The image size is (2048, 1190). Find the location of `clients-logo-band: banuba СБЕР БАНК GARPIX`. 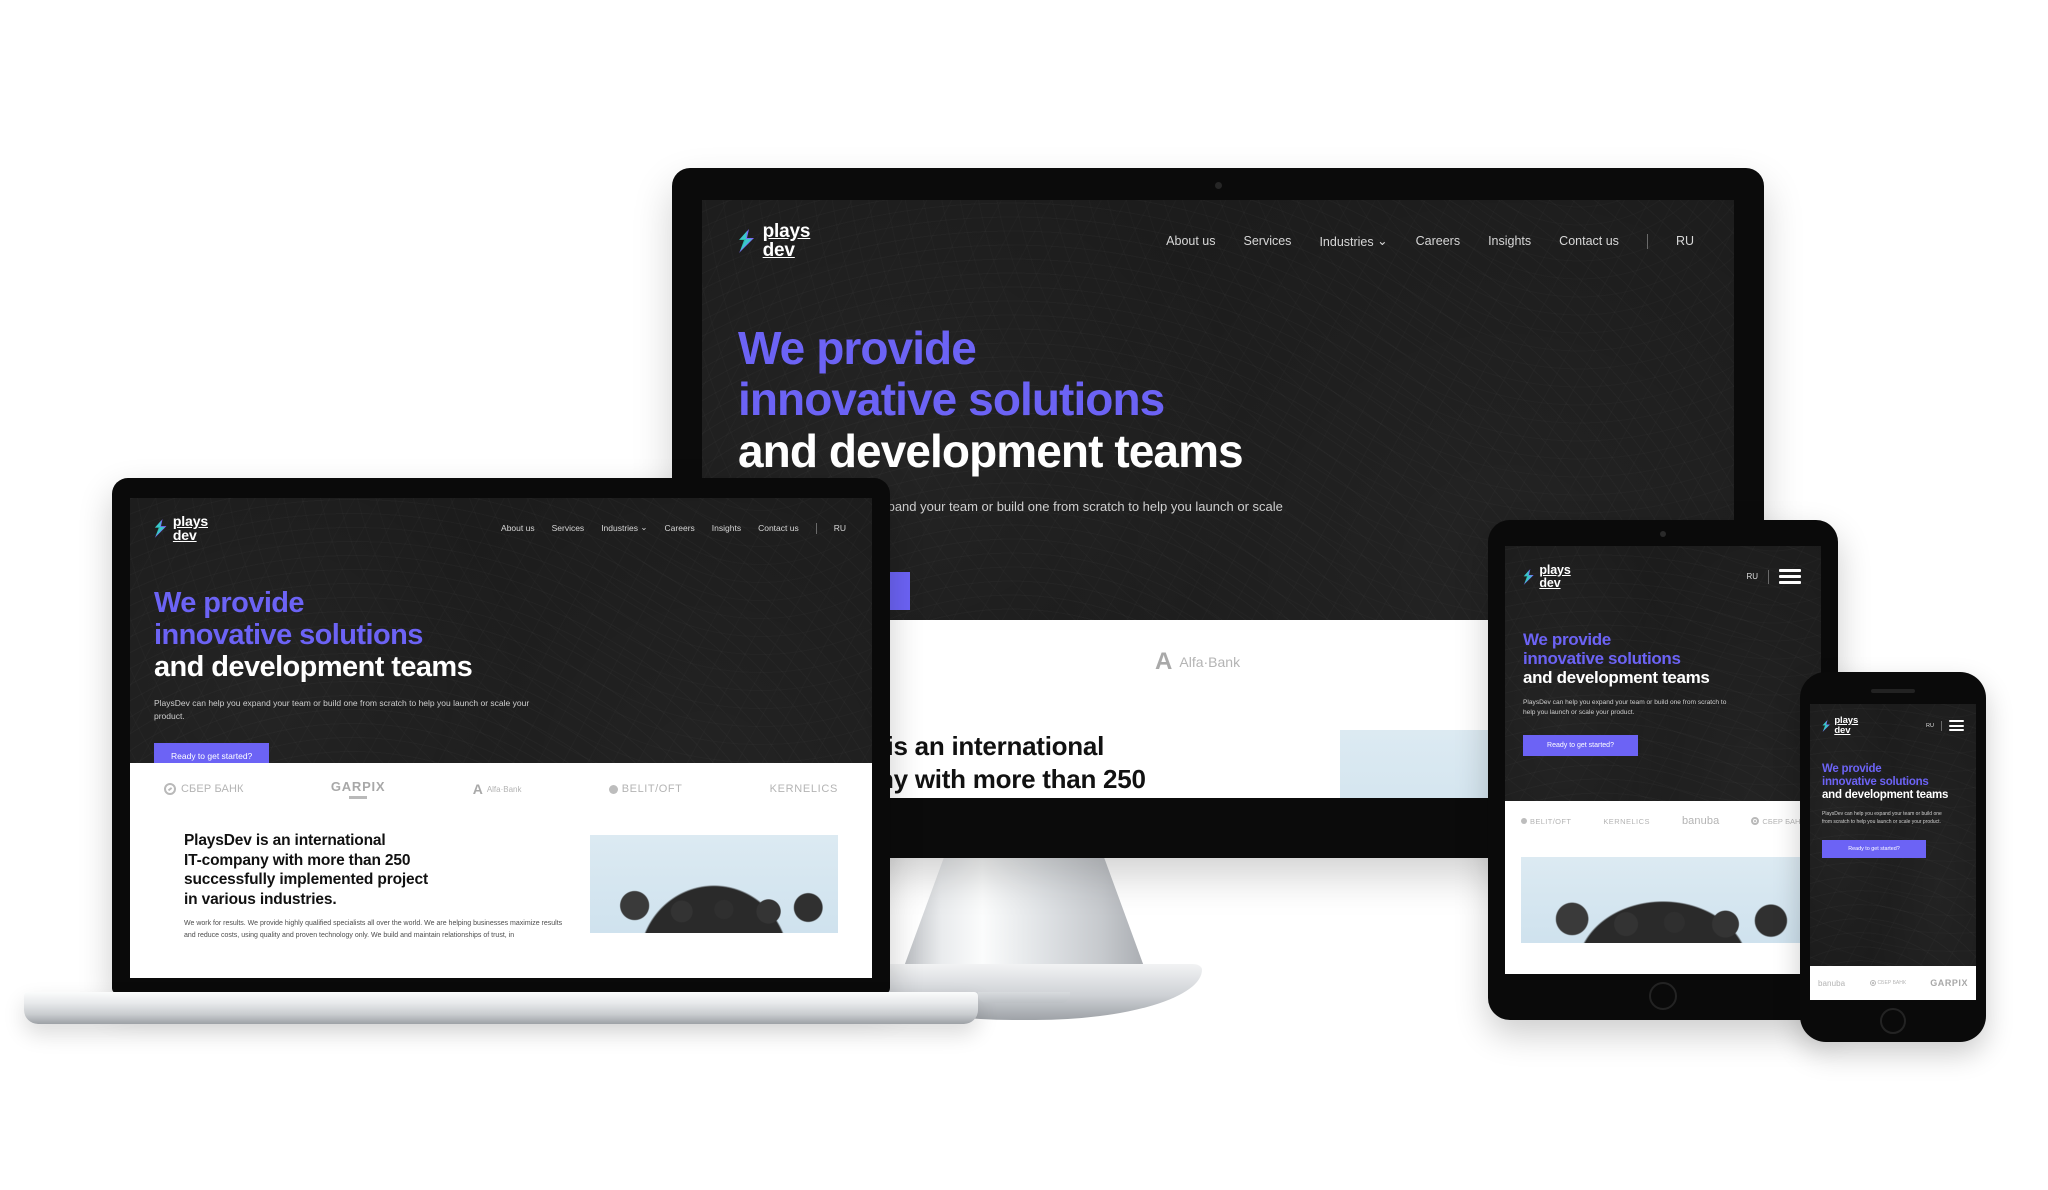

clients-logo-band: banuba СБЕР БАНК GARPIX is located at coordinates (1893, 983).